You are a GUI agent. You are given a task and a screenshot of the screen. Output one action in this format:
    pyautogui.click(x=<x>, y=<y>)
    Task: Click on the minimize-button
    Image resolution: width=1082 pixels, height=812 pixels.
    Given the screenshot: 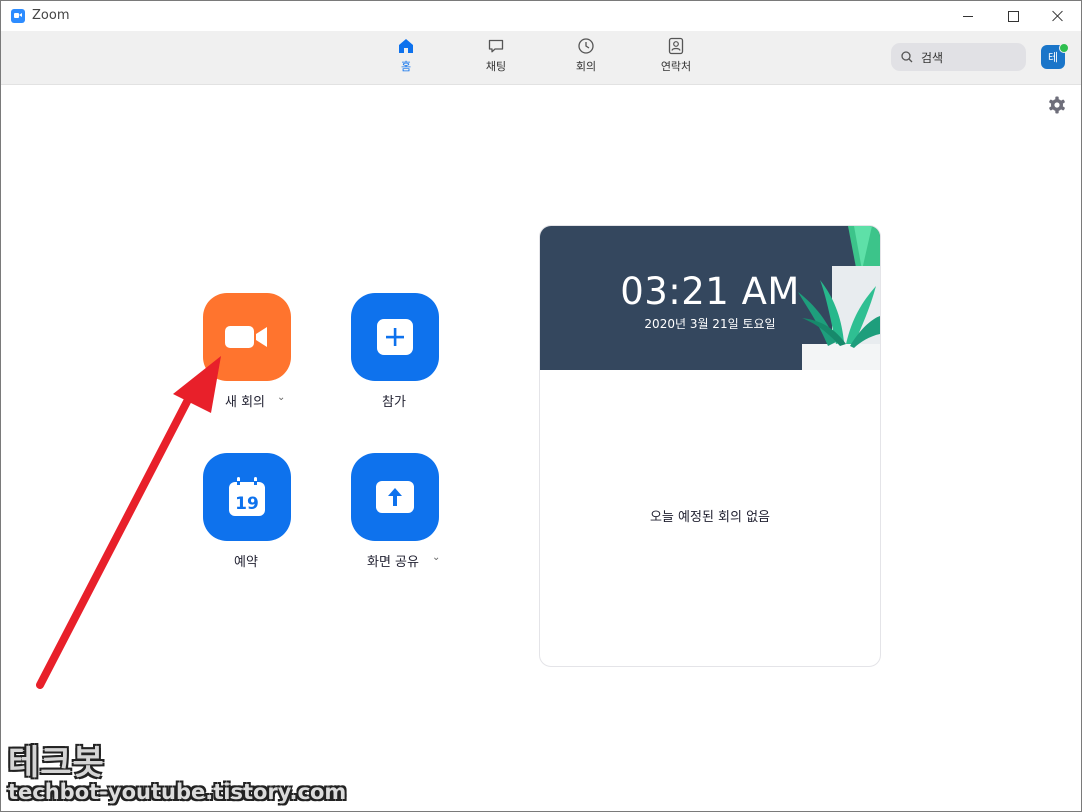 What is the action you would take?
    pyautogui.click(x=968, y=16)
    